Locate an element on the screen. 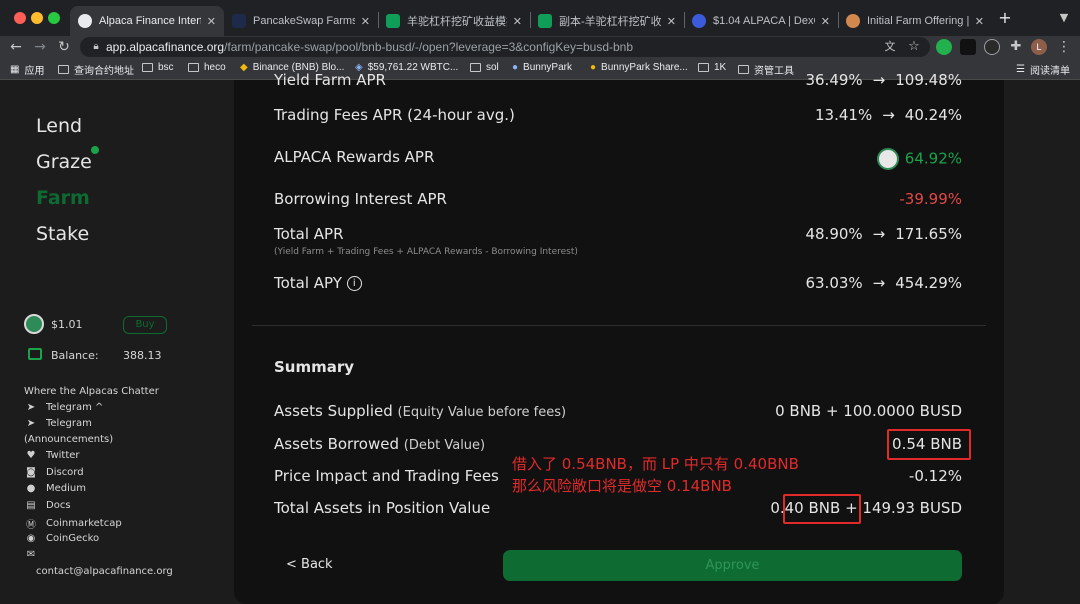 The width and height of the screenshot is (1080, 604). bookmark-folder: sol is located at coordinates (484, 67).